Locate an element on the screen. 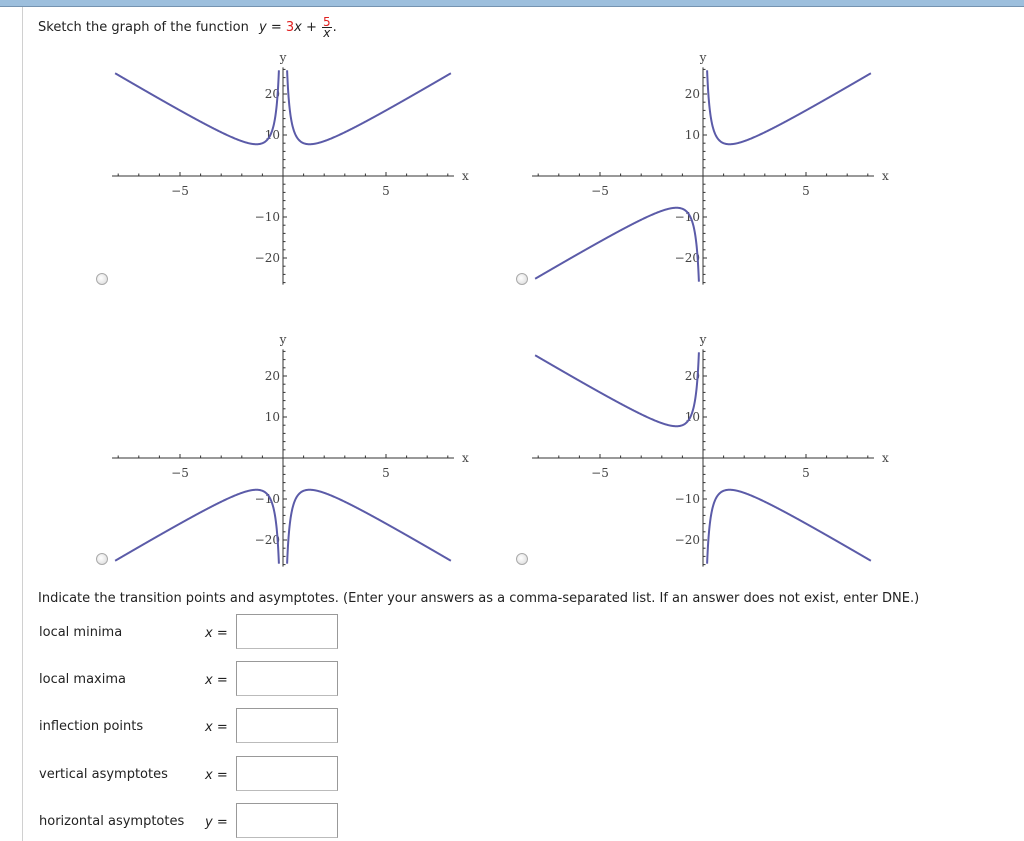  inflection-points-input is located at coordinates (287, 725).